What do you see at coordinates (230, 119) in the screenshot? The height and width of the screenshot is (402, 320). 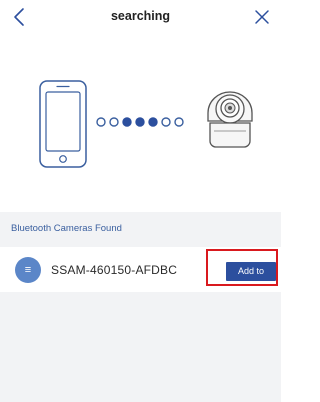 I see `camera-icon` at bounding box center [230, 119].